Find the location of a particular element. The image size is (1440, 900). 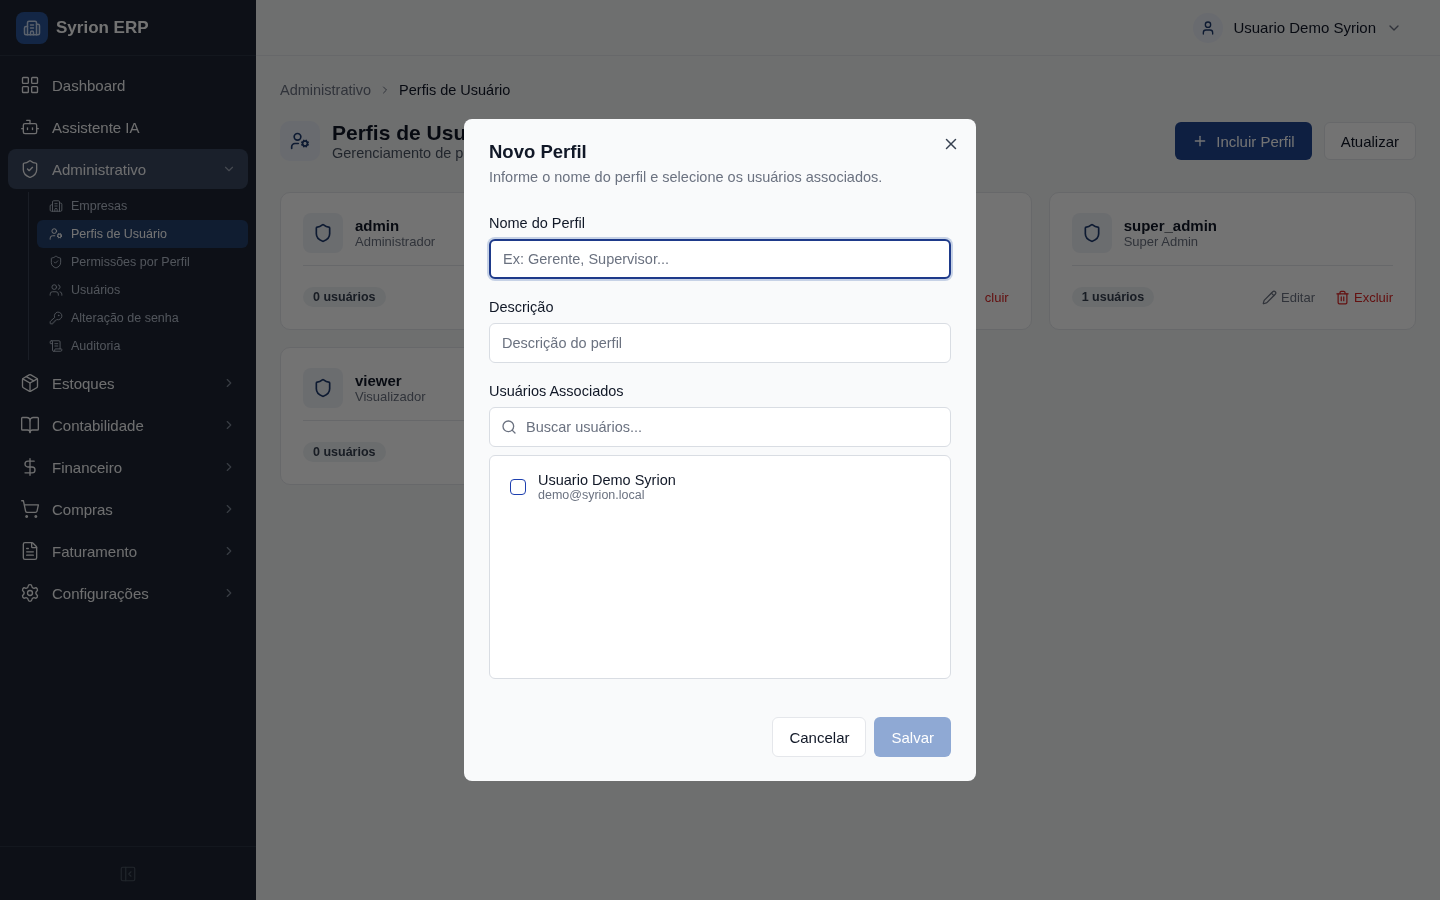

scroll-icon is located at coordinates (56, 346).